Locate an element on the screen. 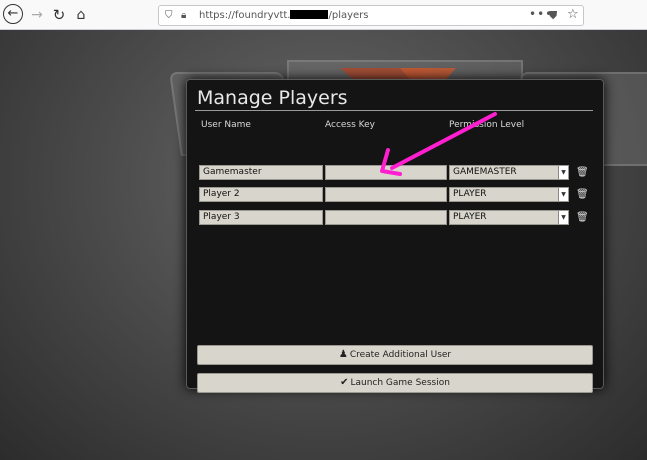 The image size is (647, 460). person-icon: ♟︎ is located at coordinates (343, 354).